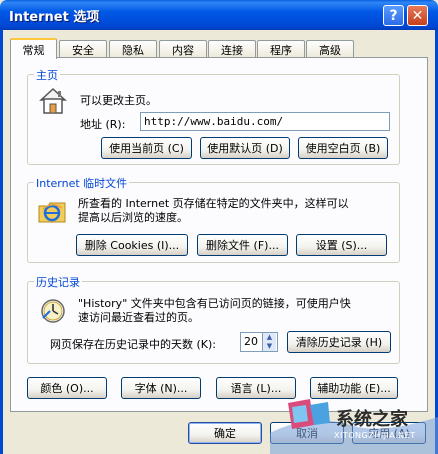  Describe the element at coordinates (58, 282) in the screenshot. I see `history-legend: 历史记录` at that location.